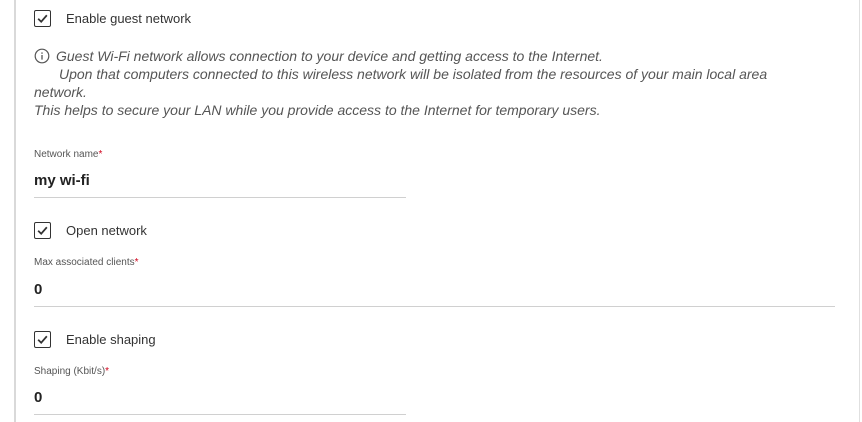  I want to click on open-network-checkbox, so click(42, 230).